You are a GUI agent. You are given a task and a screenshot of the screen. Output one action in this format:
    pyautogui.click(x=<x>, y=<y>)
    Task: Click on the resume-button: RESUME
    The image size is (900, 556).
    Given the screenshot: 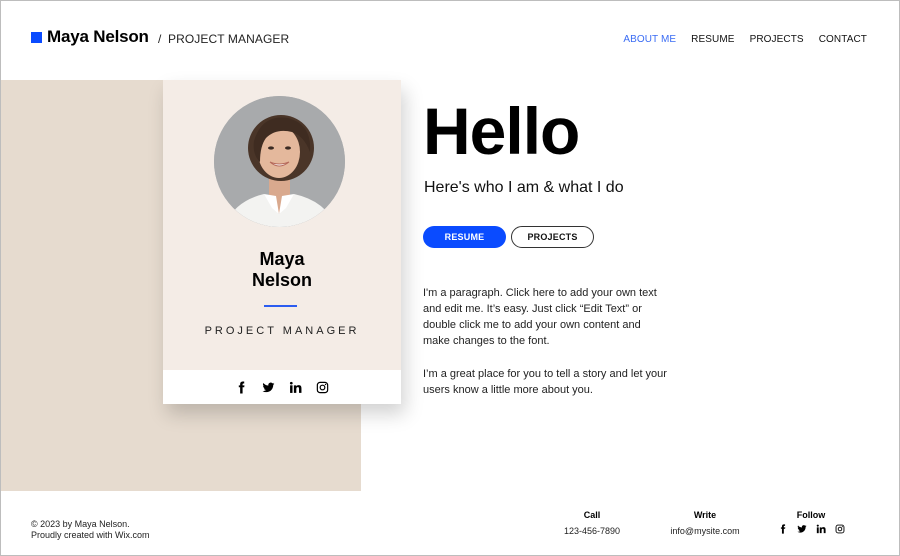 What is the action you would take?
    pyautogui.click(x=464, y=237)
    